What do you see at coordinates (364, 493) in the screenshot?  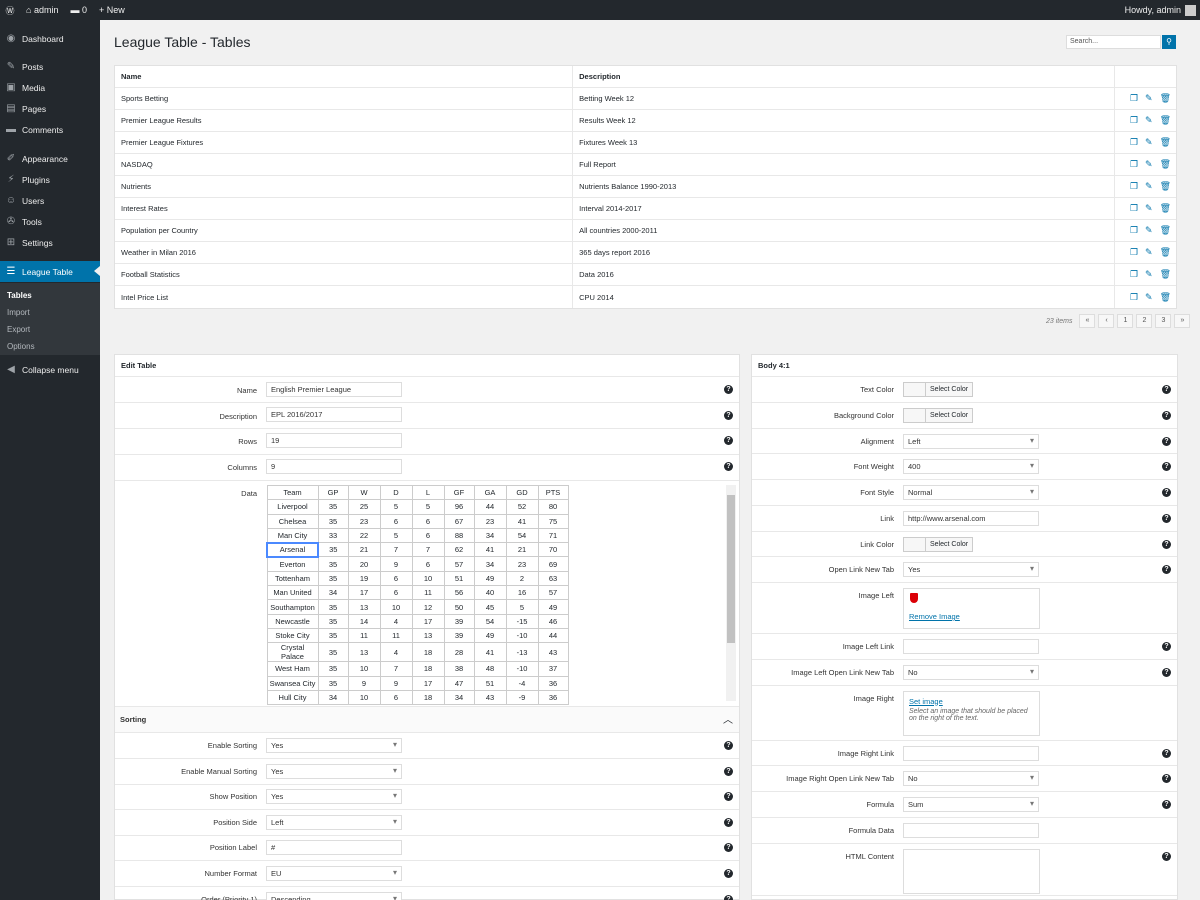 I see `grid-cell: W` at bounding box center [364, 493].